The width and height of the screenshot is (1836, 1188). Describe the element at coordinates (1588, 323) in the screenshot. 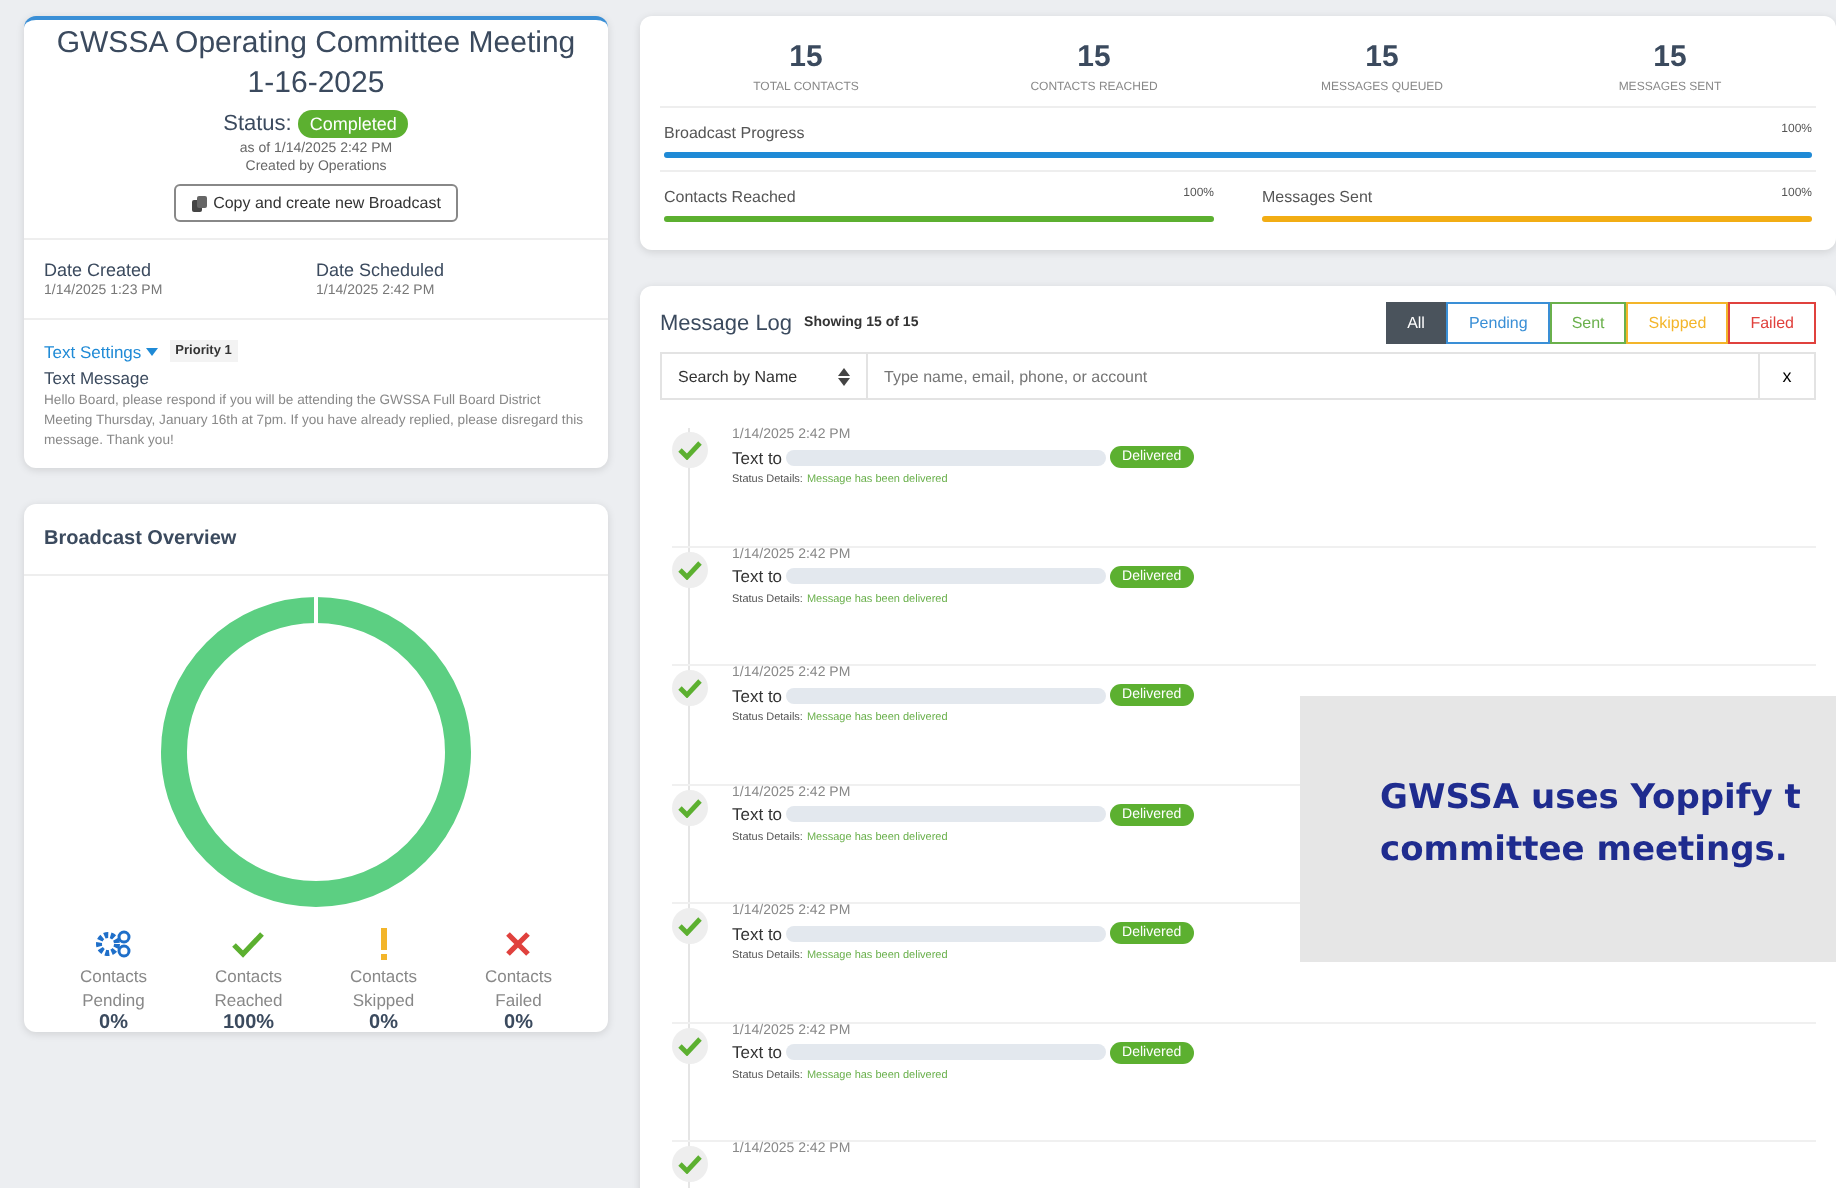

I see `filter-tab: Sent` at that location.